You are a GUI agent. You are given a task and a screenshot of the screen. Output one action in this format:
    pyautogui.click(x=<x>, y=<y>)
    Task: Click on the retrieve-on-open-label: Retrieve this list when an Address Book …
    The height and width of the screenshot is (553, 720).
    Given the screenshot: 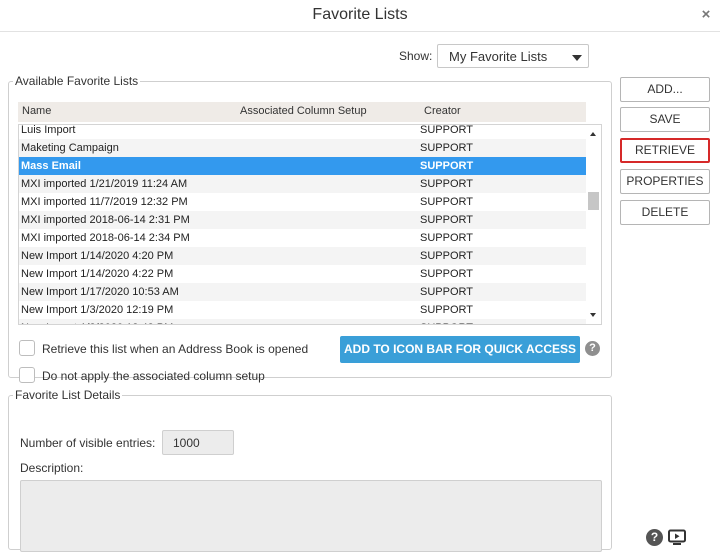 What is the action you would take?
    pyautogui.click(x=175, y=349)
    